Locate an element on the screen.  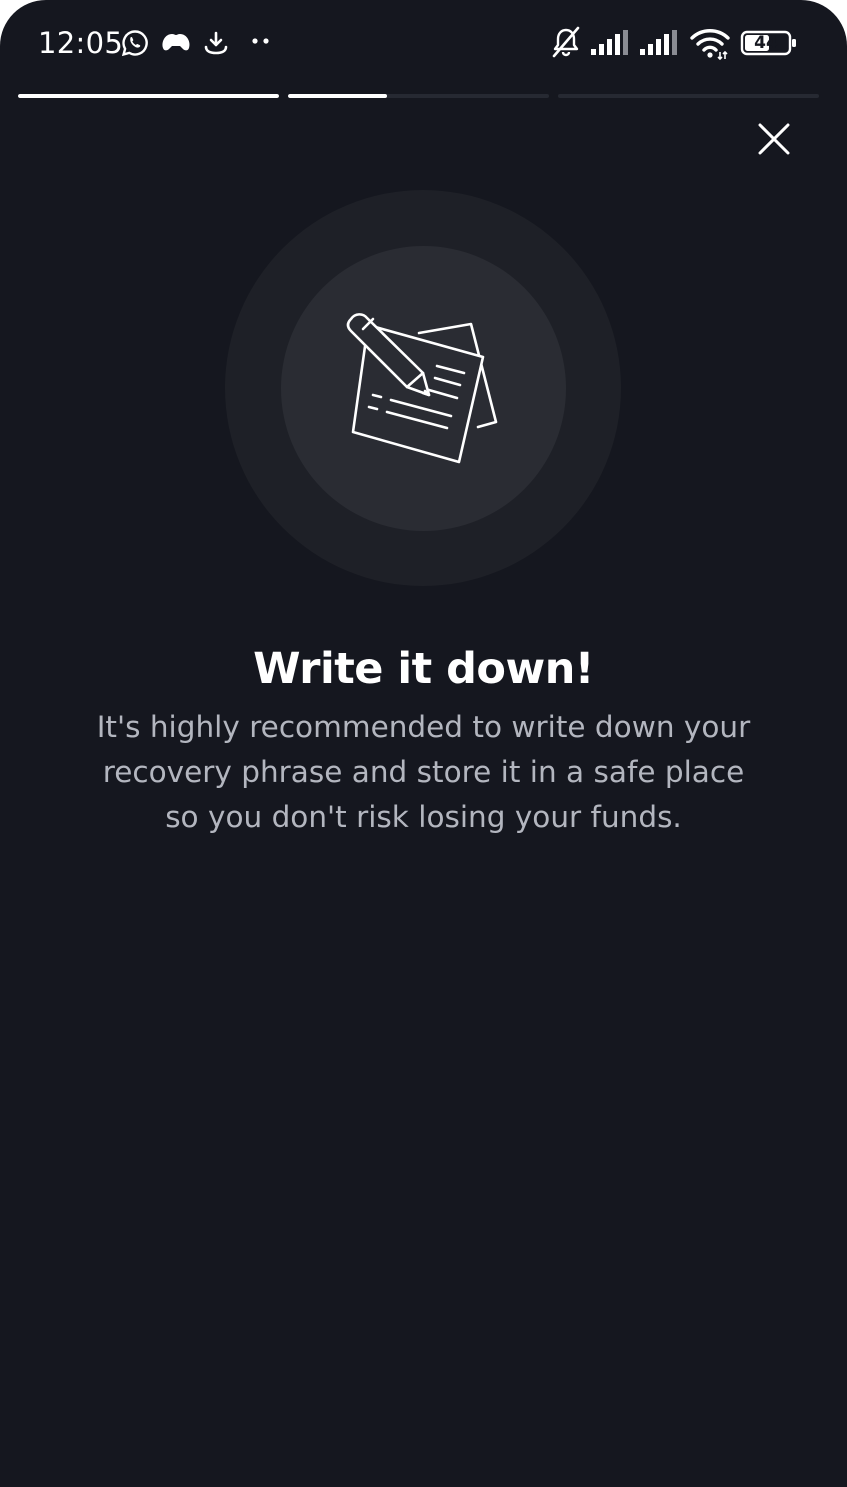
battery-icon: 44 is located at coordinates (769, 43).